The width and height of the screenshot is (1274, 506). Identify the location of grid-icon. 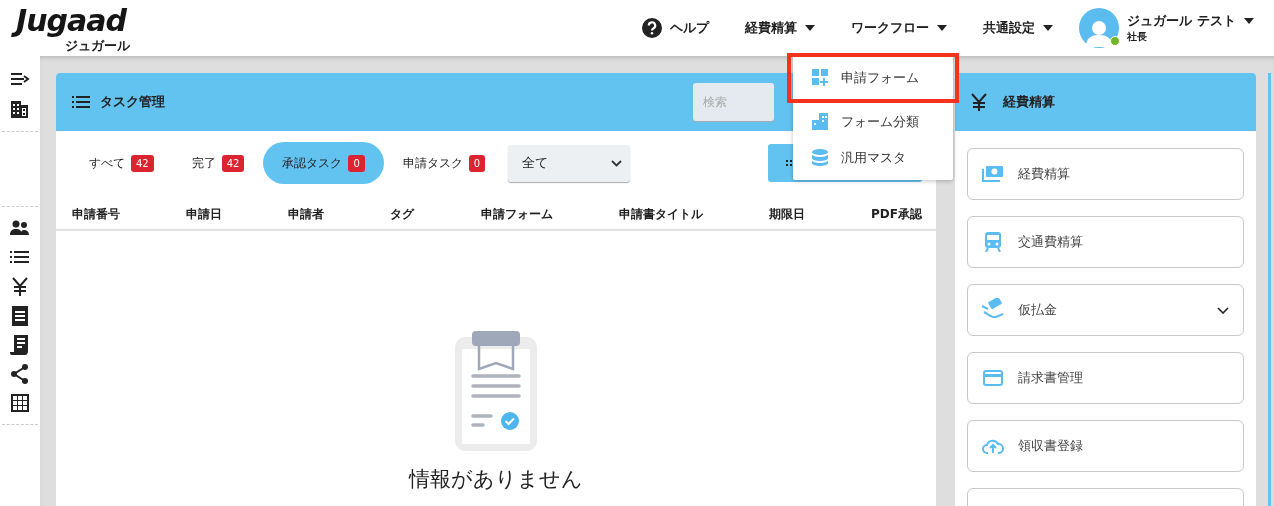
(20, 402).